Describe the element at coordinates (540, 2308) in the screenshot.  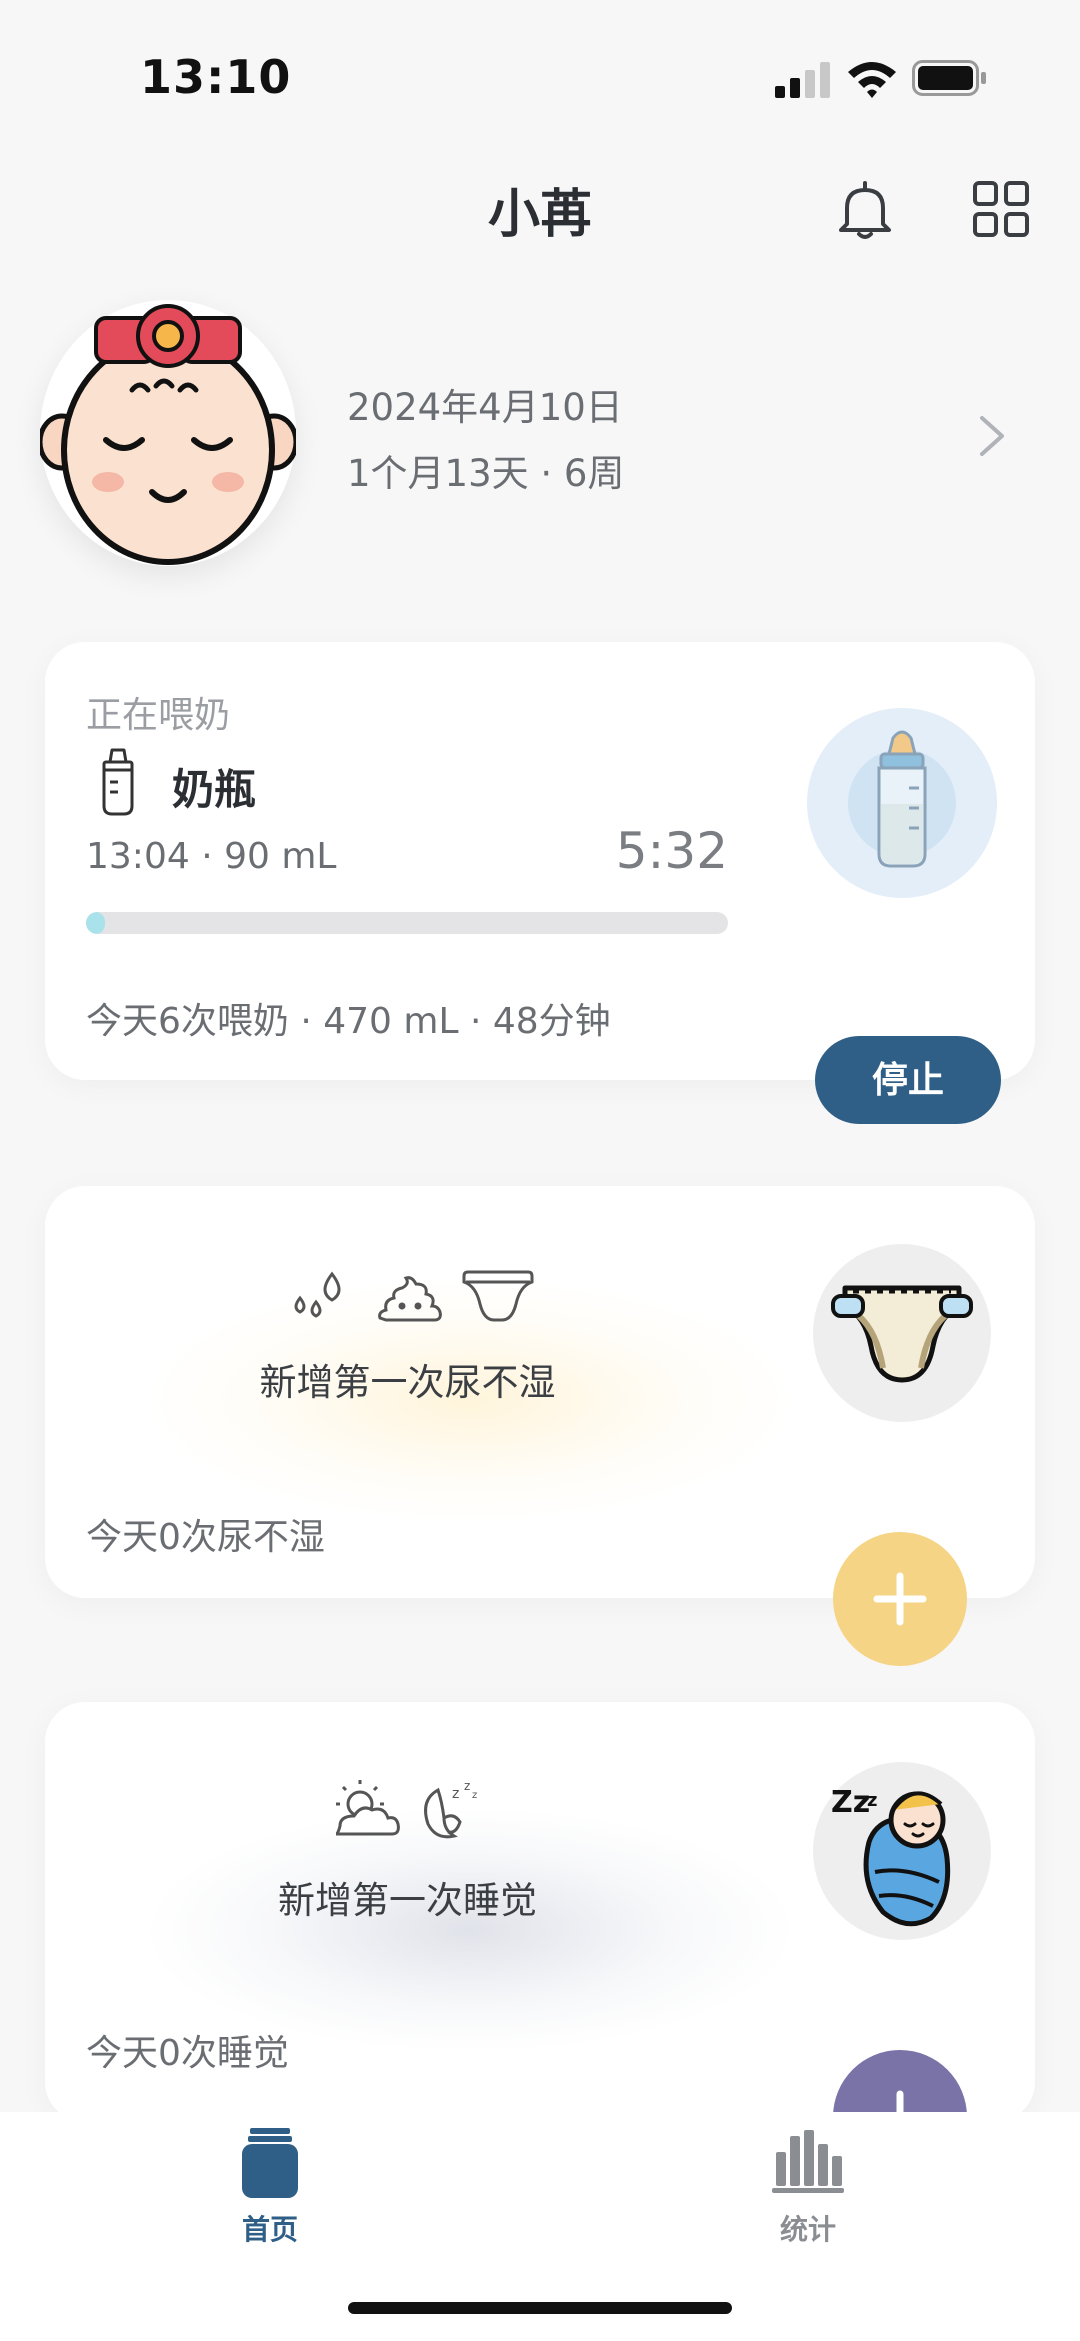
I see `home-indicator` at that location.